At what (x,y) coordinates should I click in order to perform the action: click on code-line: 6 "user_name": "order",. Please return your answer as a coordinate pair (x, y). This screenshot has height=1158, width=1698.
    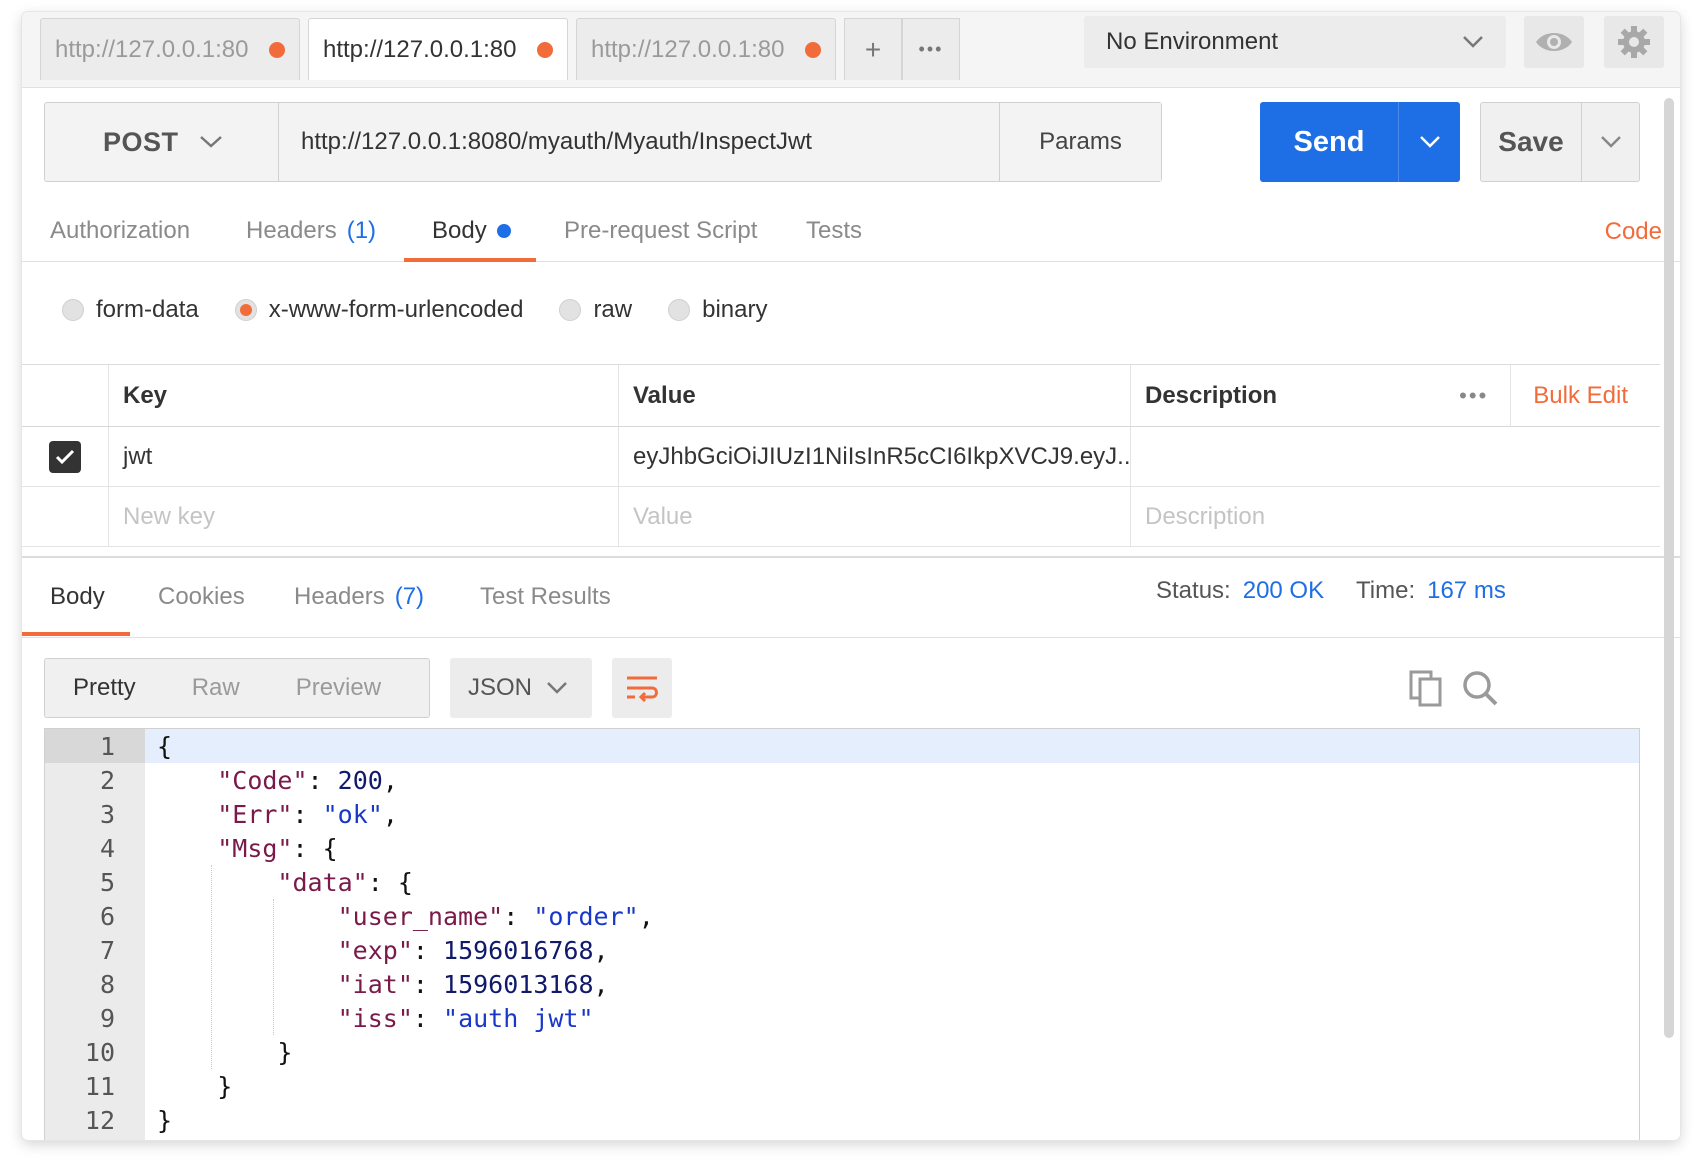
    Looking at the image, I should click on (842, 916).